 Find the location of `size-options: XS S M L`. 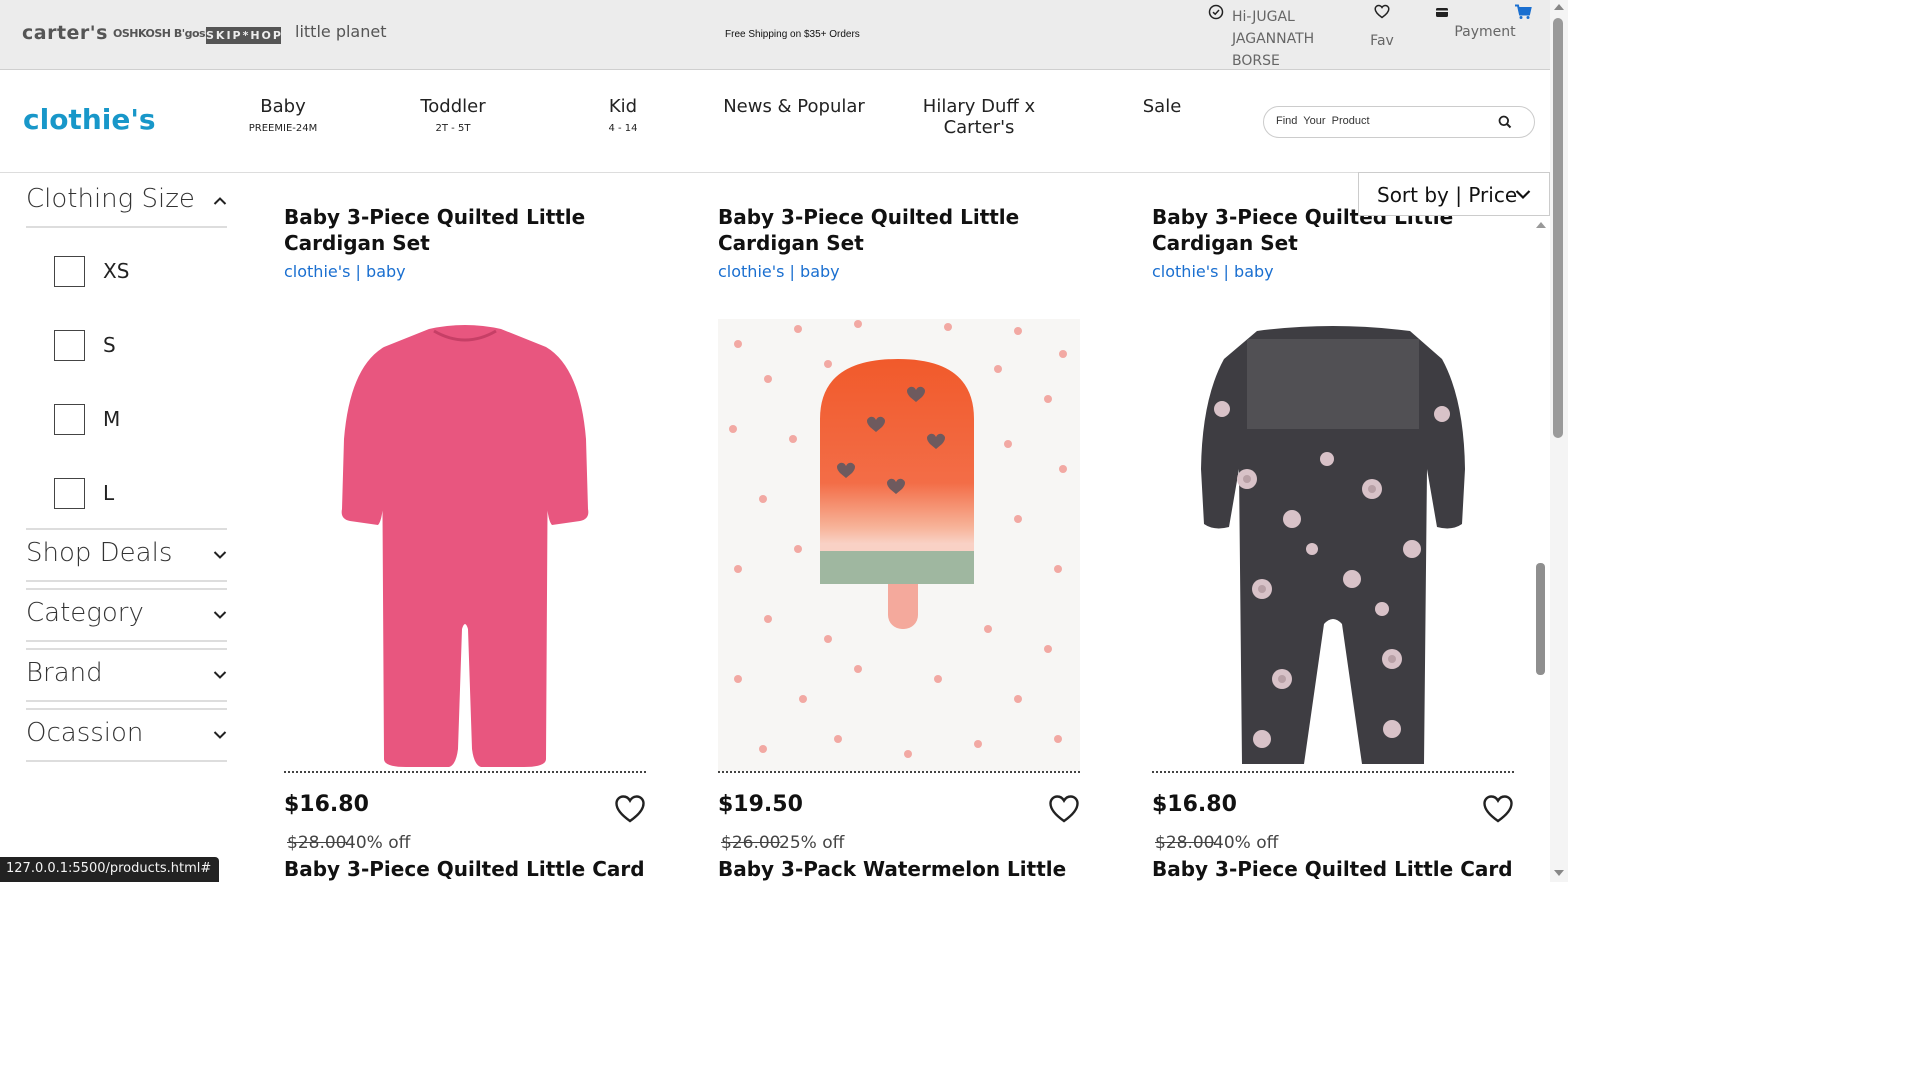

size-options: XS S M L is located at coordinates (126, 383).